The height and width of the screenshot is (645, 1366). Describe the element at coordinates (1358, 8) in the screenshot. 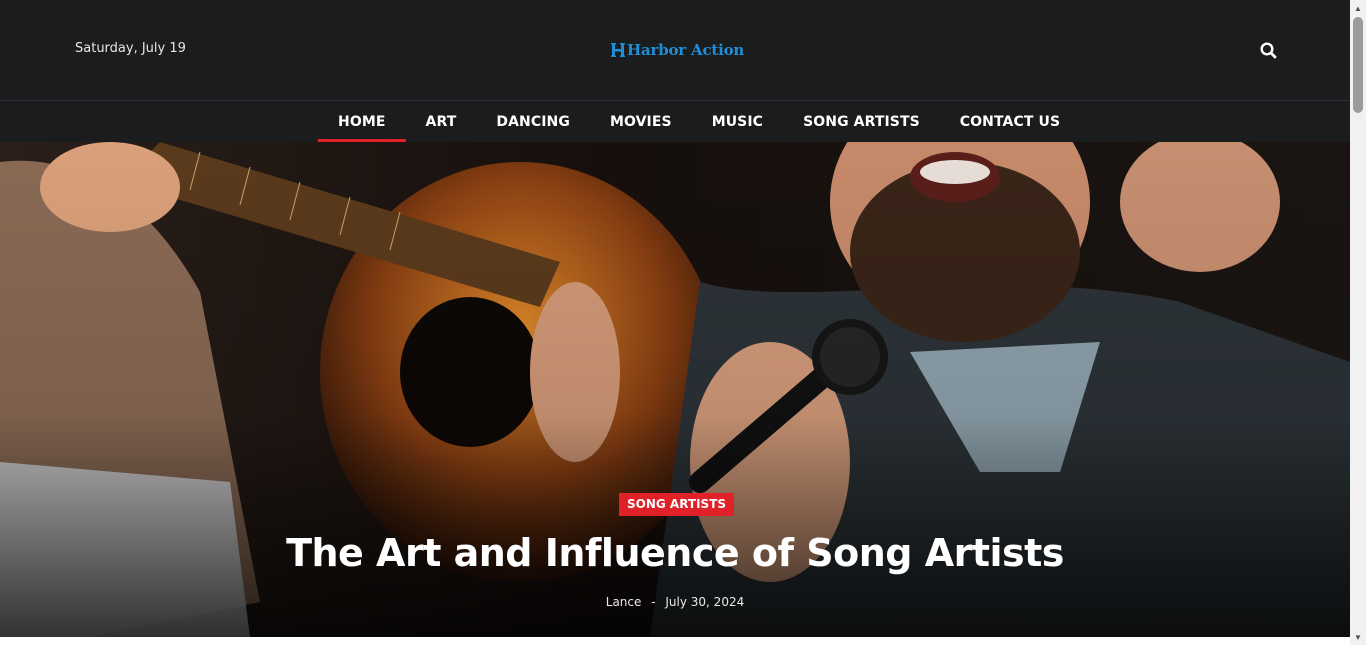

I see `scroll-up-arrow-icon: ▲` at that location.